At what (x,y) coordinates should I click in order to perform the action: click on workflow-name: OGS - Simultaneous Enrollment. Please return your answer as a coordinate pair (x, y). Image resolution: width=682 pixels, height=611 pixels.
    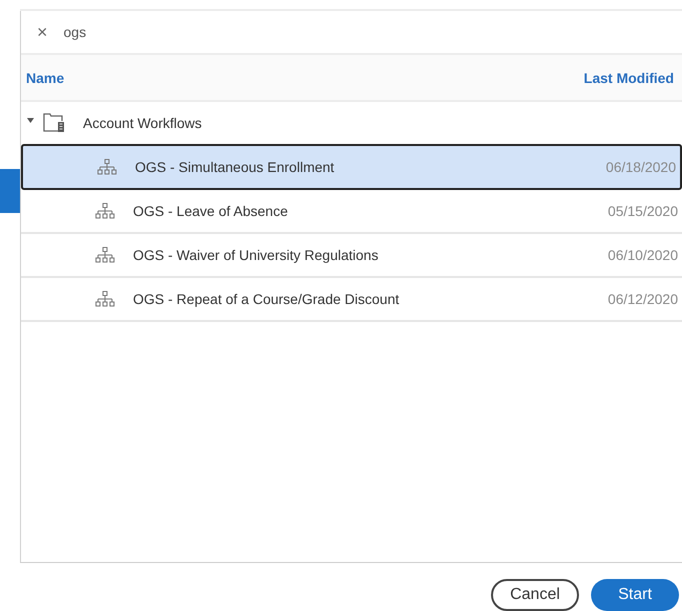
    Looking at the image, I should click on (235, 167).